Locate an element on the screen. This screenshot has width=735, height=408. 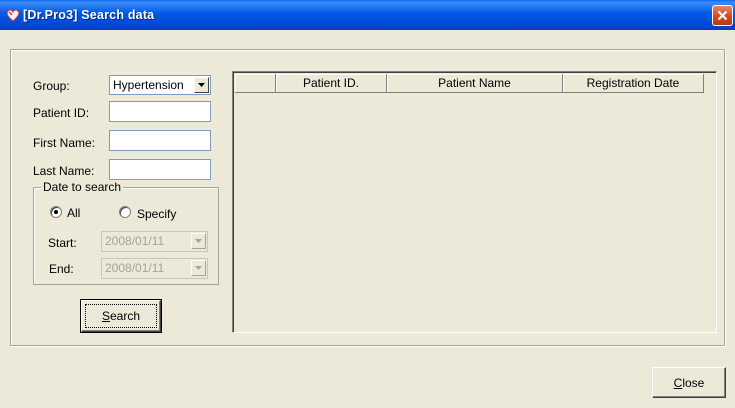
first-name-field is located at coordinates (160, 140).